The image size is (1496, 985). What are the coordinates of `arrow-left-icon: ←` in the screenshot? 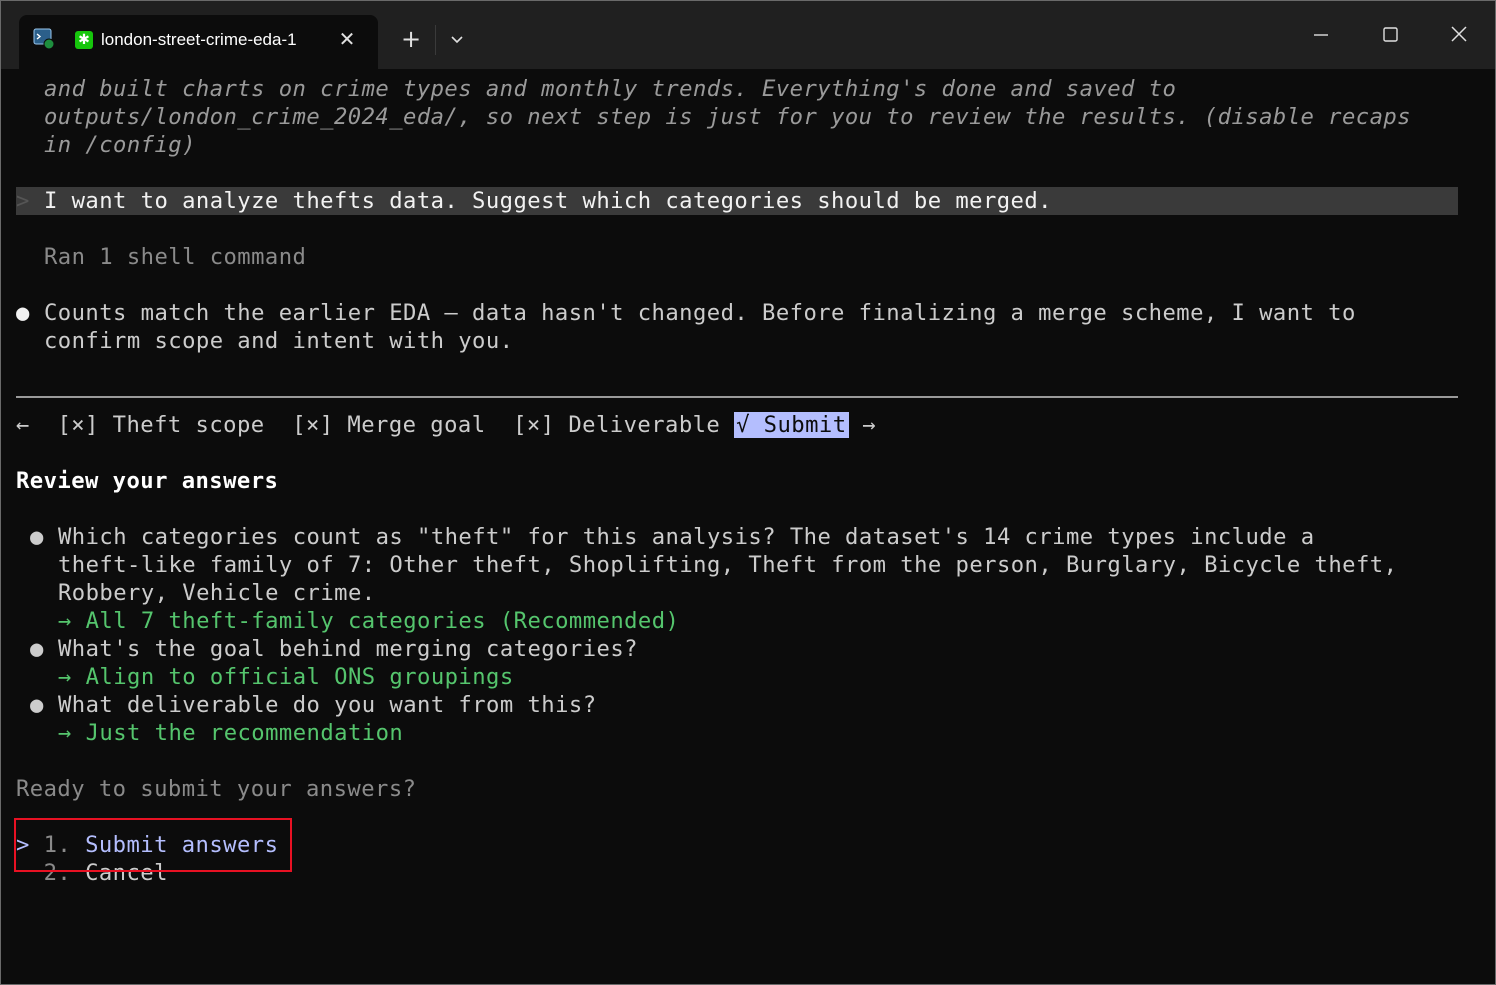 It's located at (23, 425).